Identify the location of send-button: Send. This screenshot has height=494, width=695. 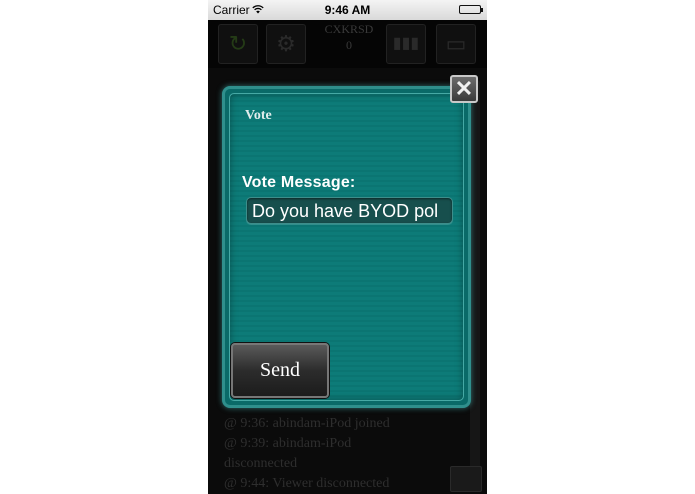
(280, 370).